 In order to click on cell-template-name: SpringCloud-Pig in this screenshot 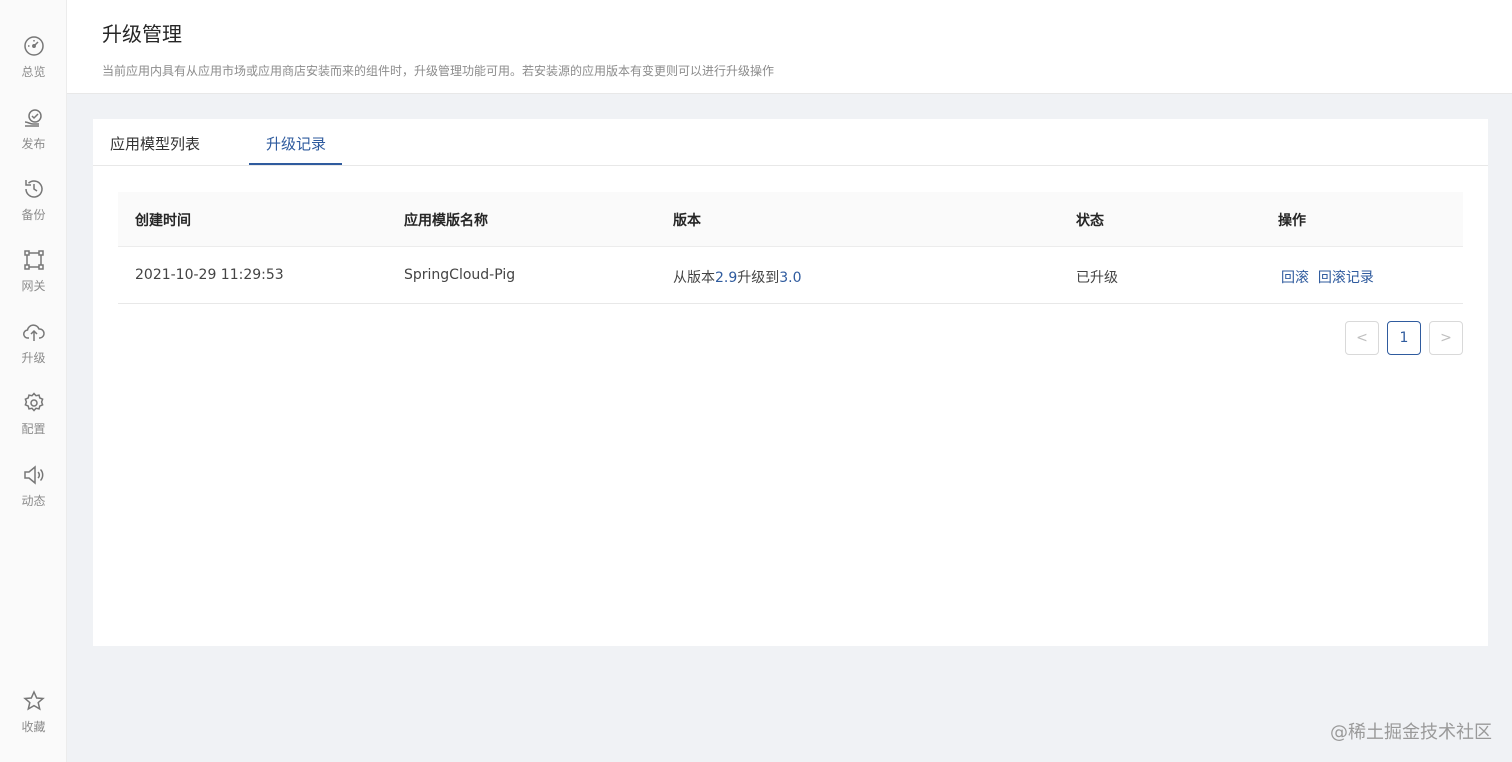, I will do `click(460, 275)`.